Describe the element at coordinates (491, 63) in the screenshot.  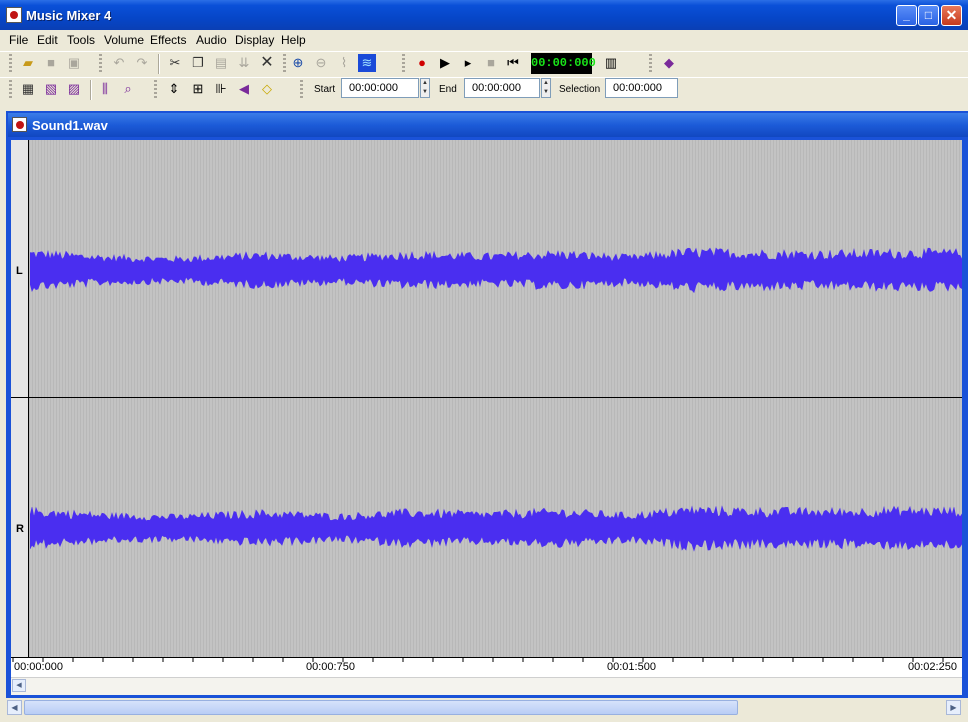
I see `stop-icon: ■` at that location.